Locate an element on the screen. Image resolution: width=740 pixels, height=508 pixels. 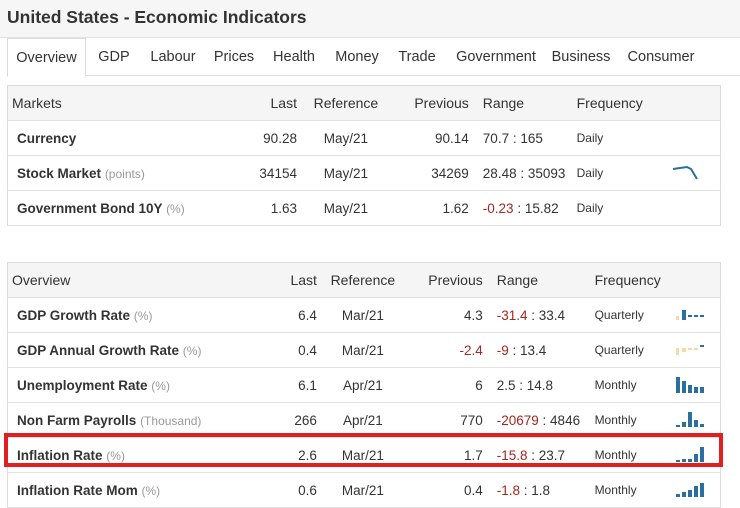
previous-value: 770 is located at coordinates (445, 420).